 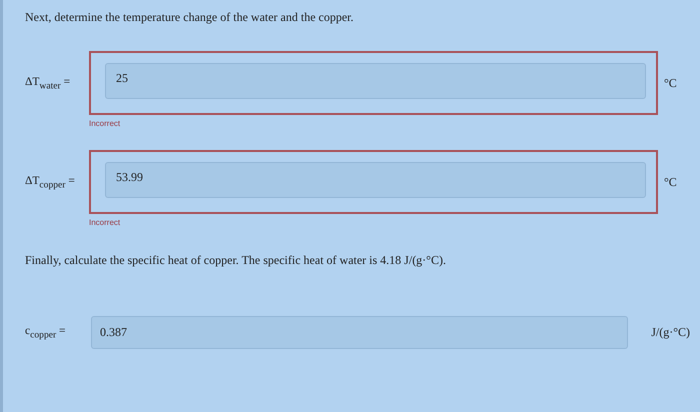 I want to click on variable-label: c$_{copper}$ =, so click(x=45, y=333).